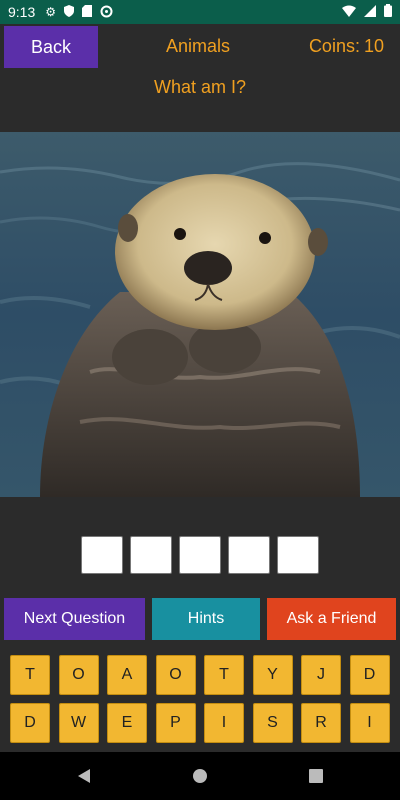  What do you see at coordinates (321, 723) in the screenshot?
I see `letter-key: R` at bounding box center [321, 723].